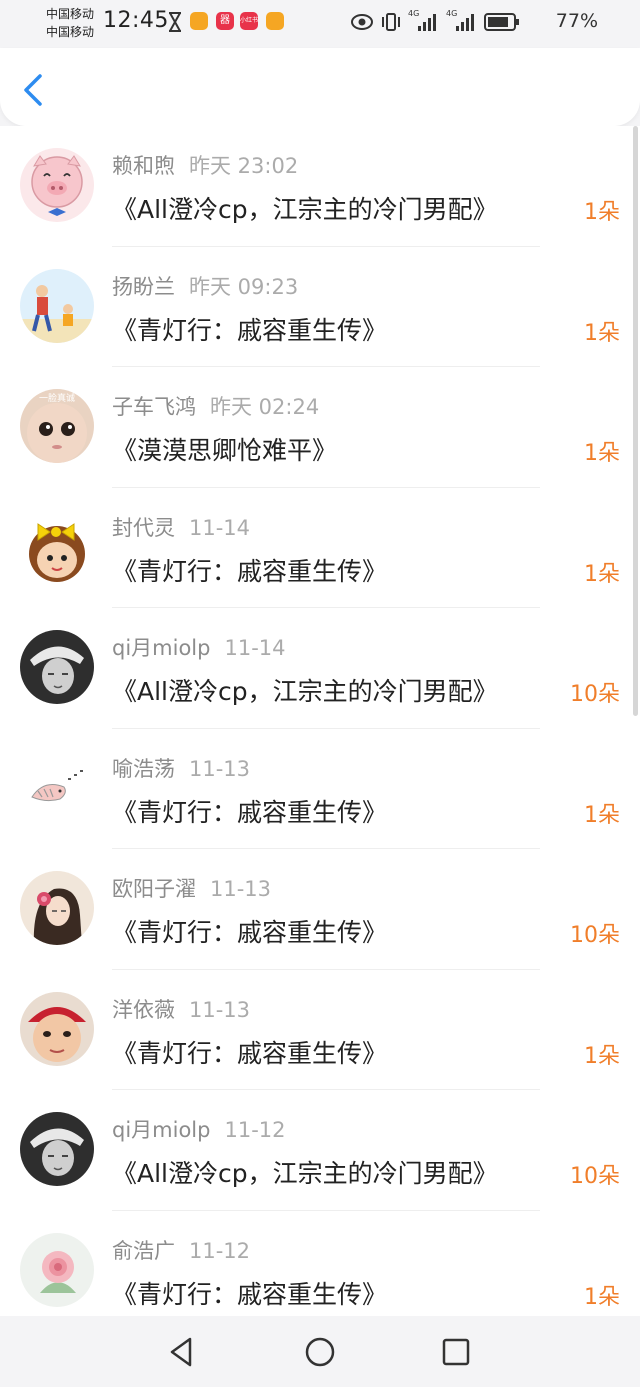 The image size is (640, 1387). What do you see at coordinates (320, 668) in the screenshot?
I see `list-item: qi月miolp 11-14 《All澄冷cp，江宗主的冷门男配》 10朵` at bounding box center [320, 668].